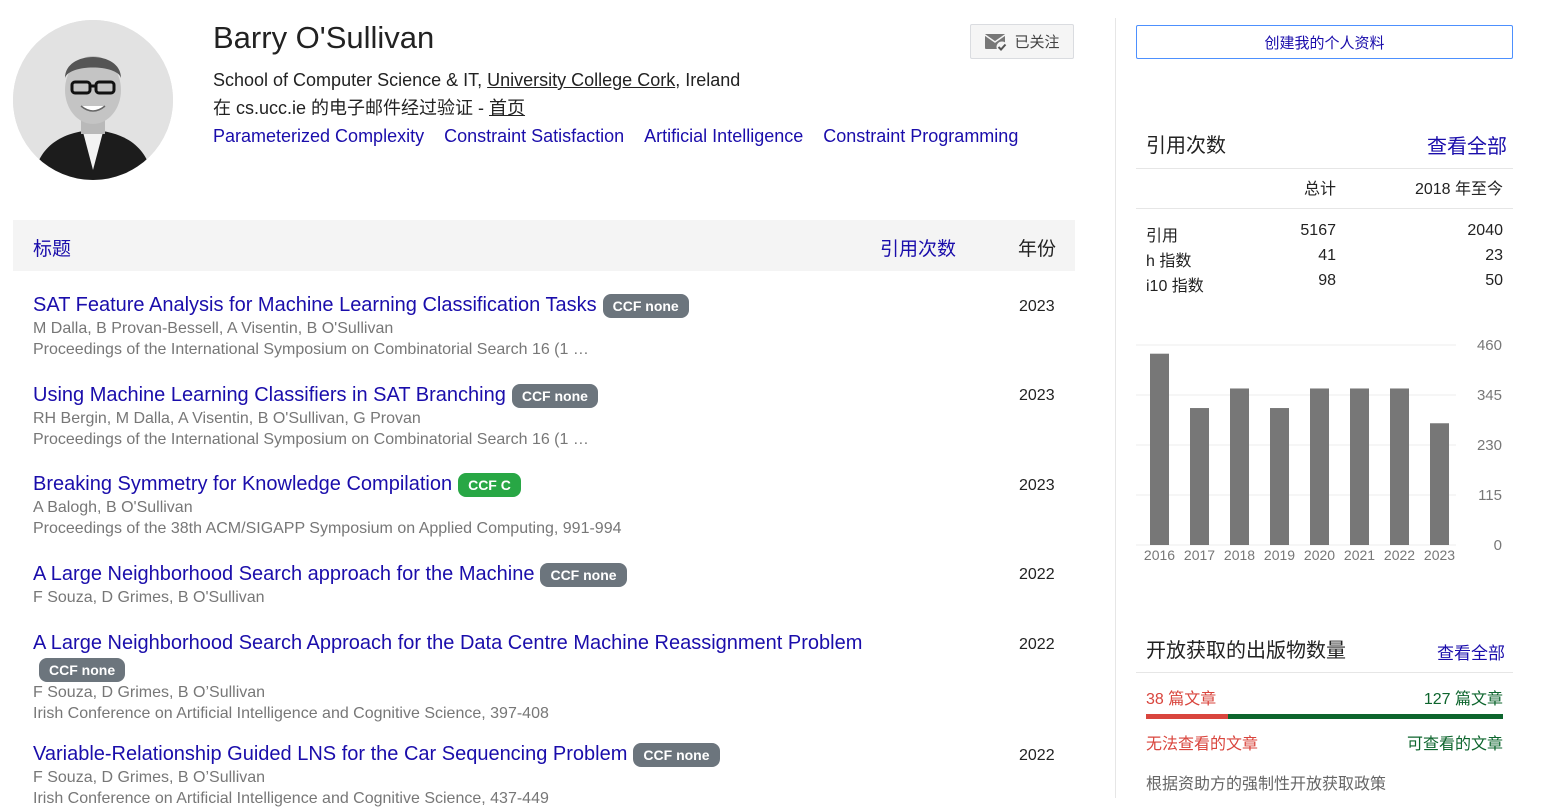 This screenshot has height=809, width=1542. What do you see at coordinates (1319, 466) in the screenshot?
I see `citation-bar-2020` at bounding box center [1319, 466].